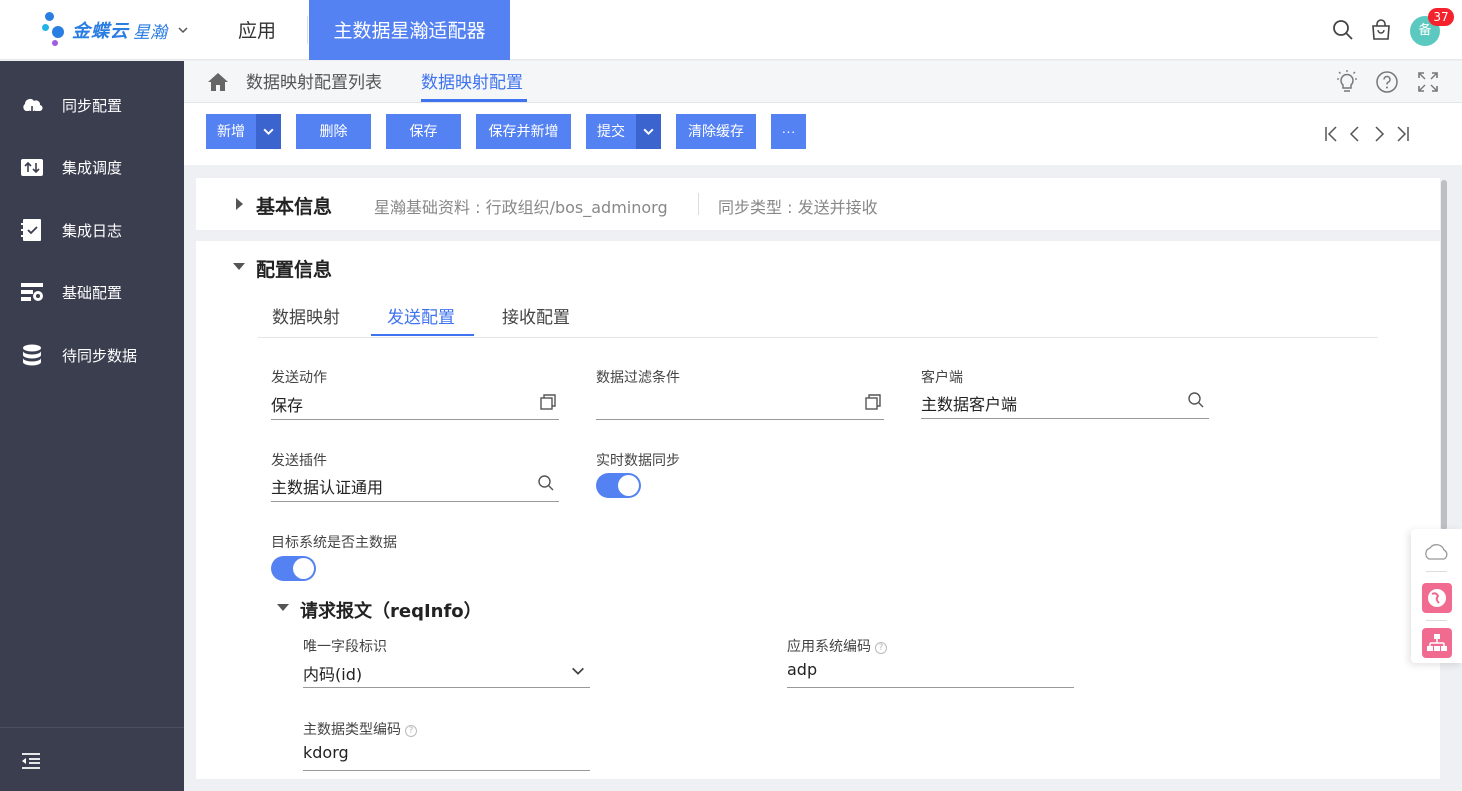  I want to click on sidebar-item-schedule: 集成调度, so click(92, 167).